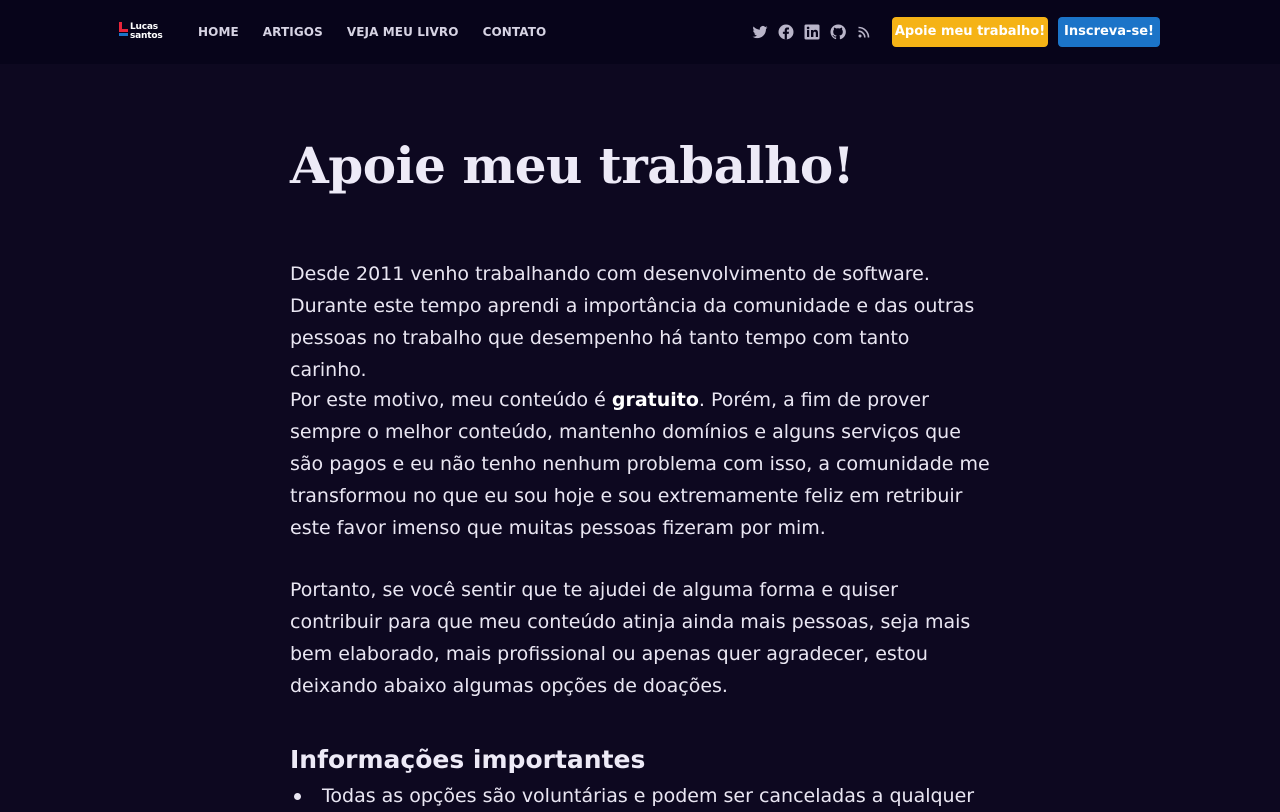 The height and width of the screenshot is (812, 1280). What do you see at coordinates (786, 32) in the screenshot?
I see `facebook-icon` at bounding box center [786, 32].